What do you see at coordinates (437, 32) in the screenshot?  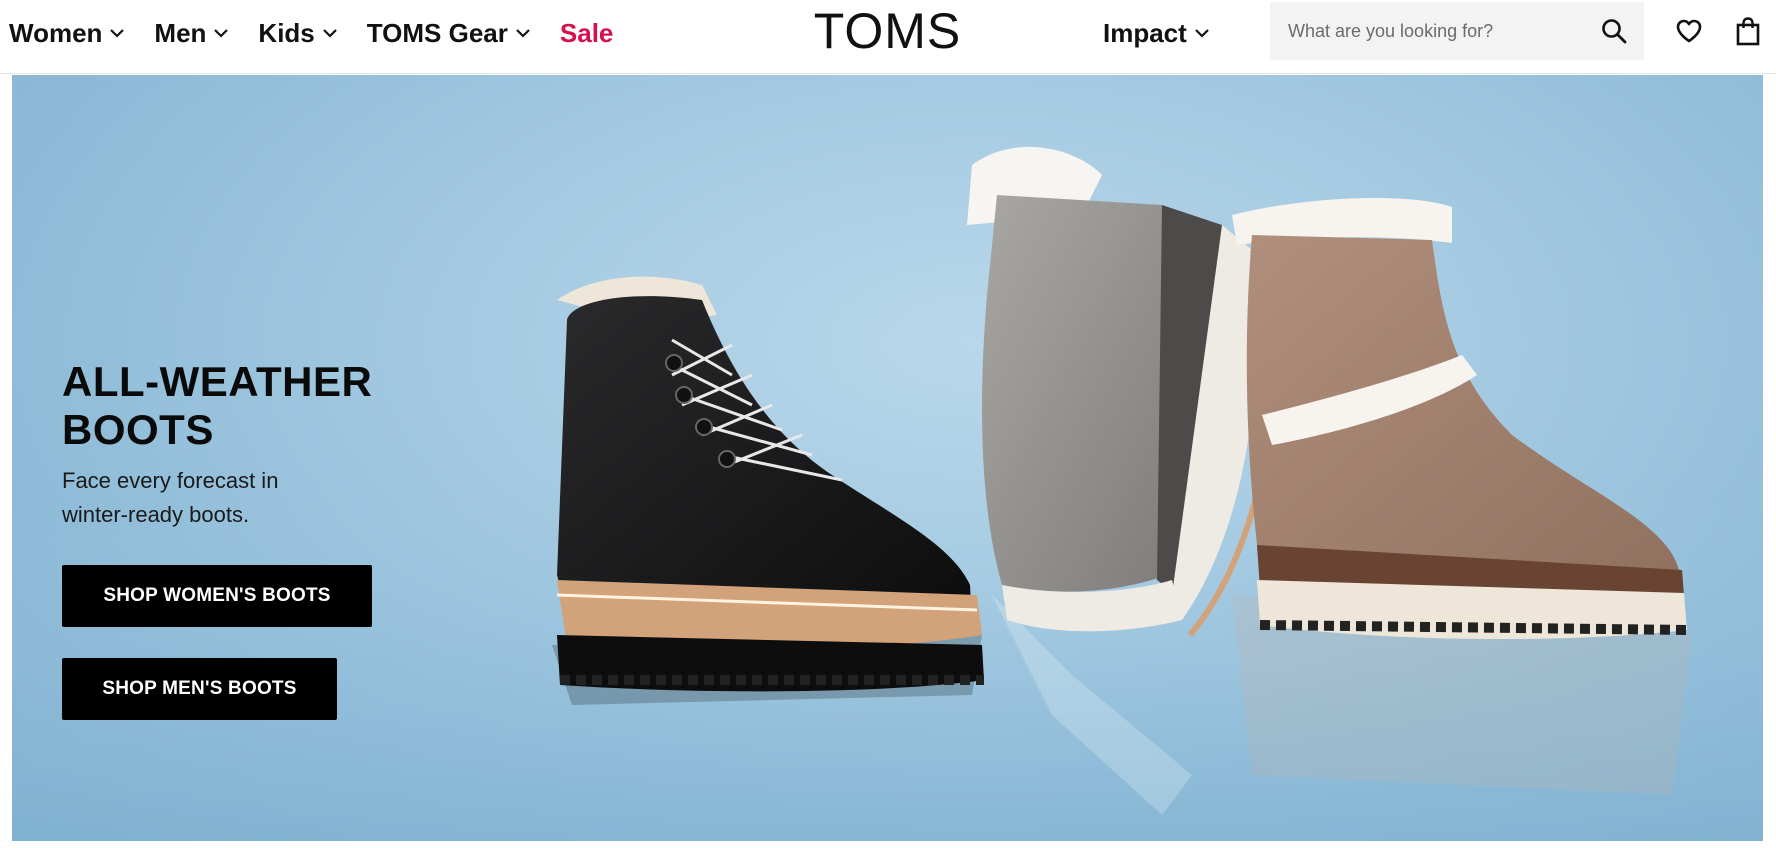 I see `nav-item-toms-gear-label: TOMS Gear` at bounding box center [437, 32].